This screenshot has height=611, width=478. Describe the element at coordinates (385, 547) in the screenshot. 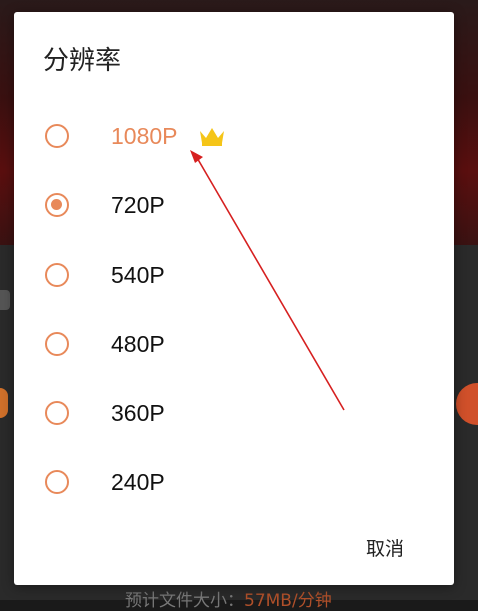

I see `cancel-button: 取消` at that location.